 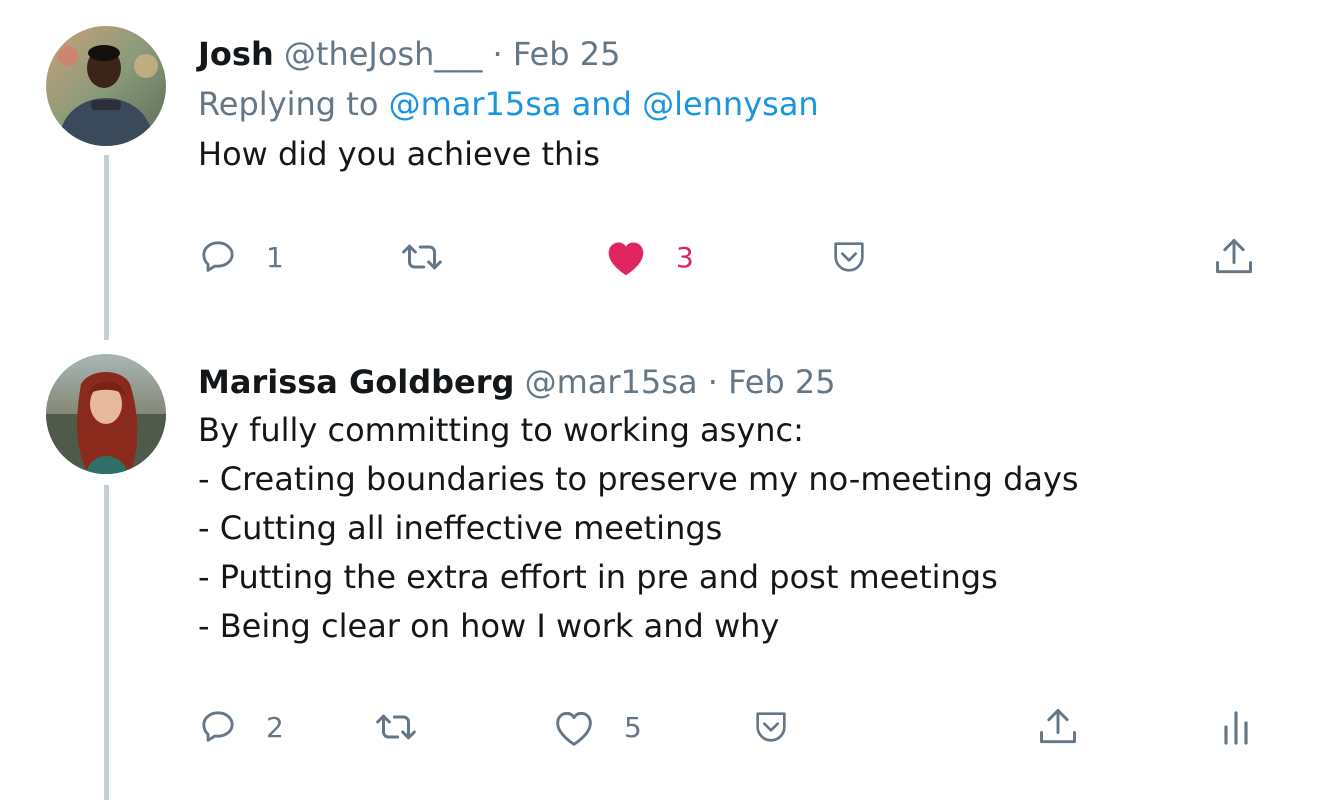 I want to click on author-name: Josh, so click(x=236, y=54).